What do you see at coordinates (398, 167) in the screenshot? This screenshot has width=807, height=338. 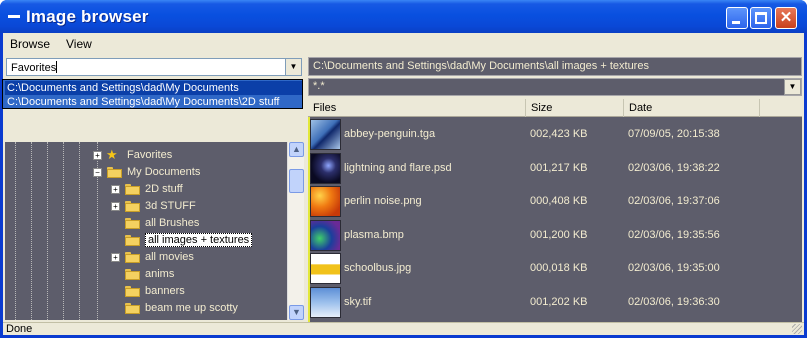 I see `file-name-cell: lightning and flare.psd` at bounding box center [398, 167].